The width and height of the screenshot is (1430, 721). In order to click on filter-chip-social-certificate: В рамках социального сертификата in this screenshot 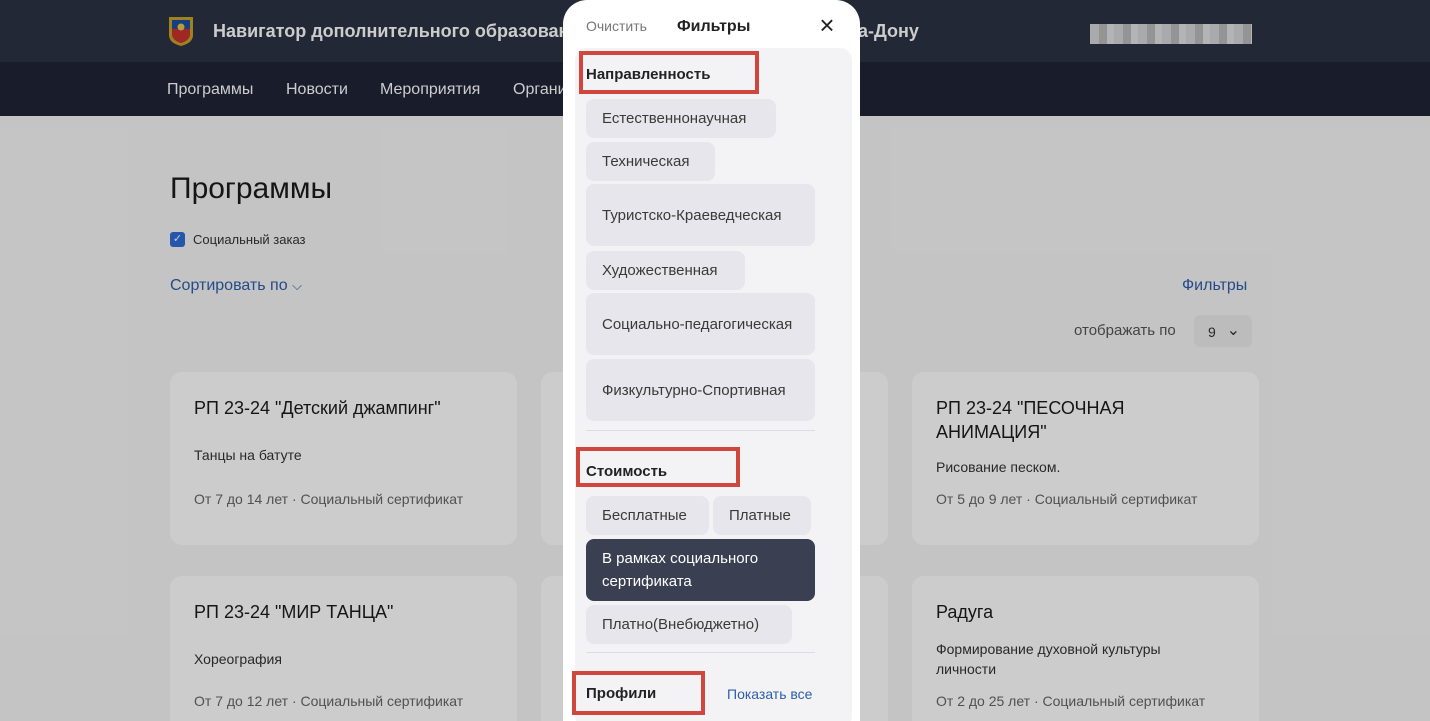, I will do `click(700, 570)`.